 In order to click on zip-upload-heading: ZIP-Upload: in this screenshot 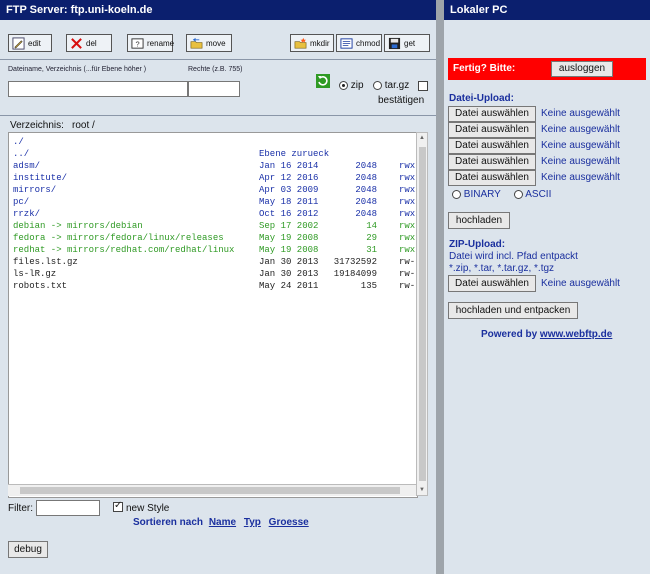, I will do `click(477, 244)`.